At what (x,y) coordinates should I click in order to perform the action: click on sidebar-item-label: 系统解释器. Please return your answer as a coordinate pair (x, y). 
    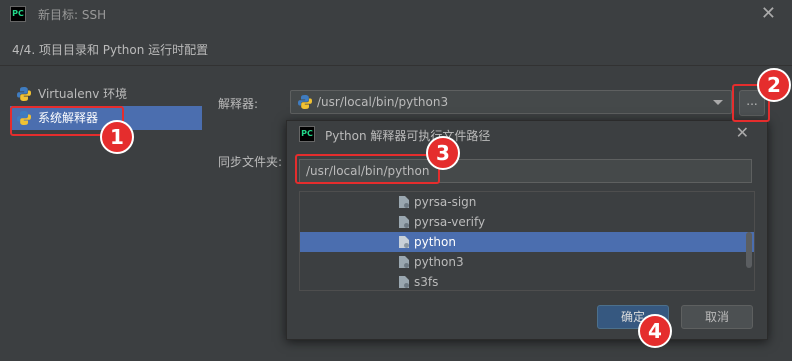
    Looking at the image, I should click on (68, 118).